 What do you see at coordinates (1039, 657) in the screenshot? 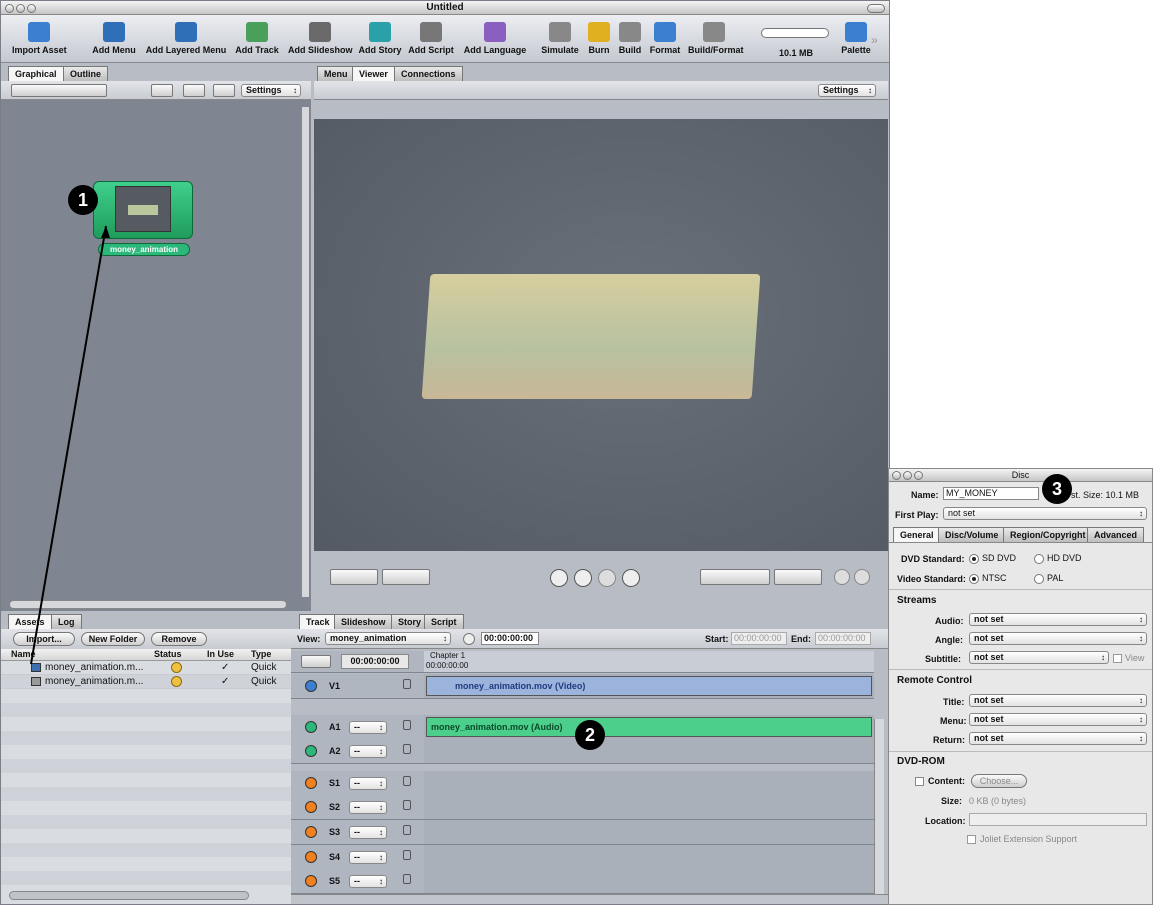
I see `subtitle-popup: not set` at bounding box center [1039, 657].